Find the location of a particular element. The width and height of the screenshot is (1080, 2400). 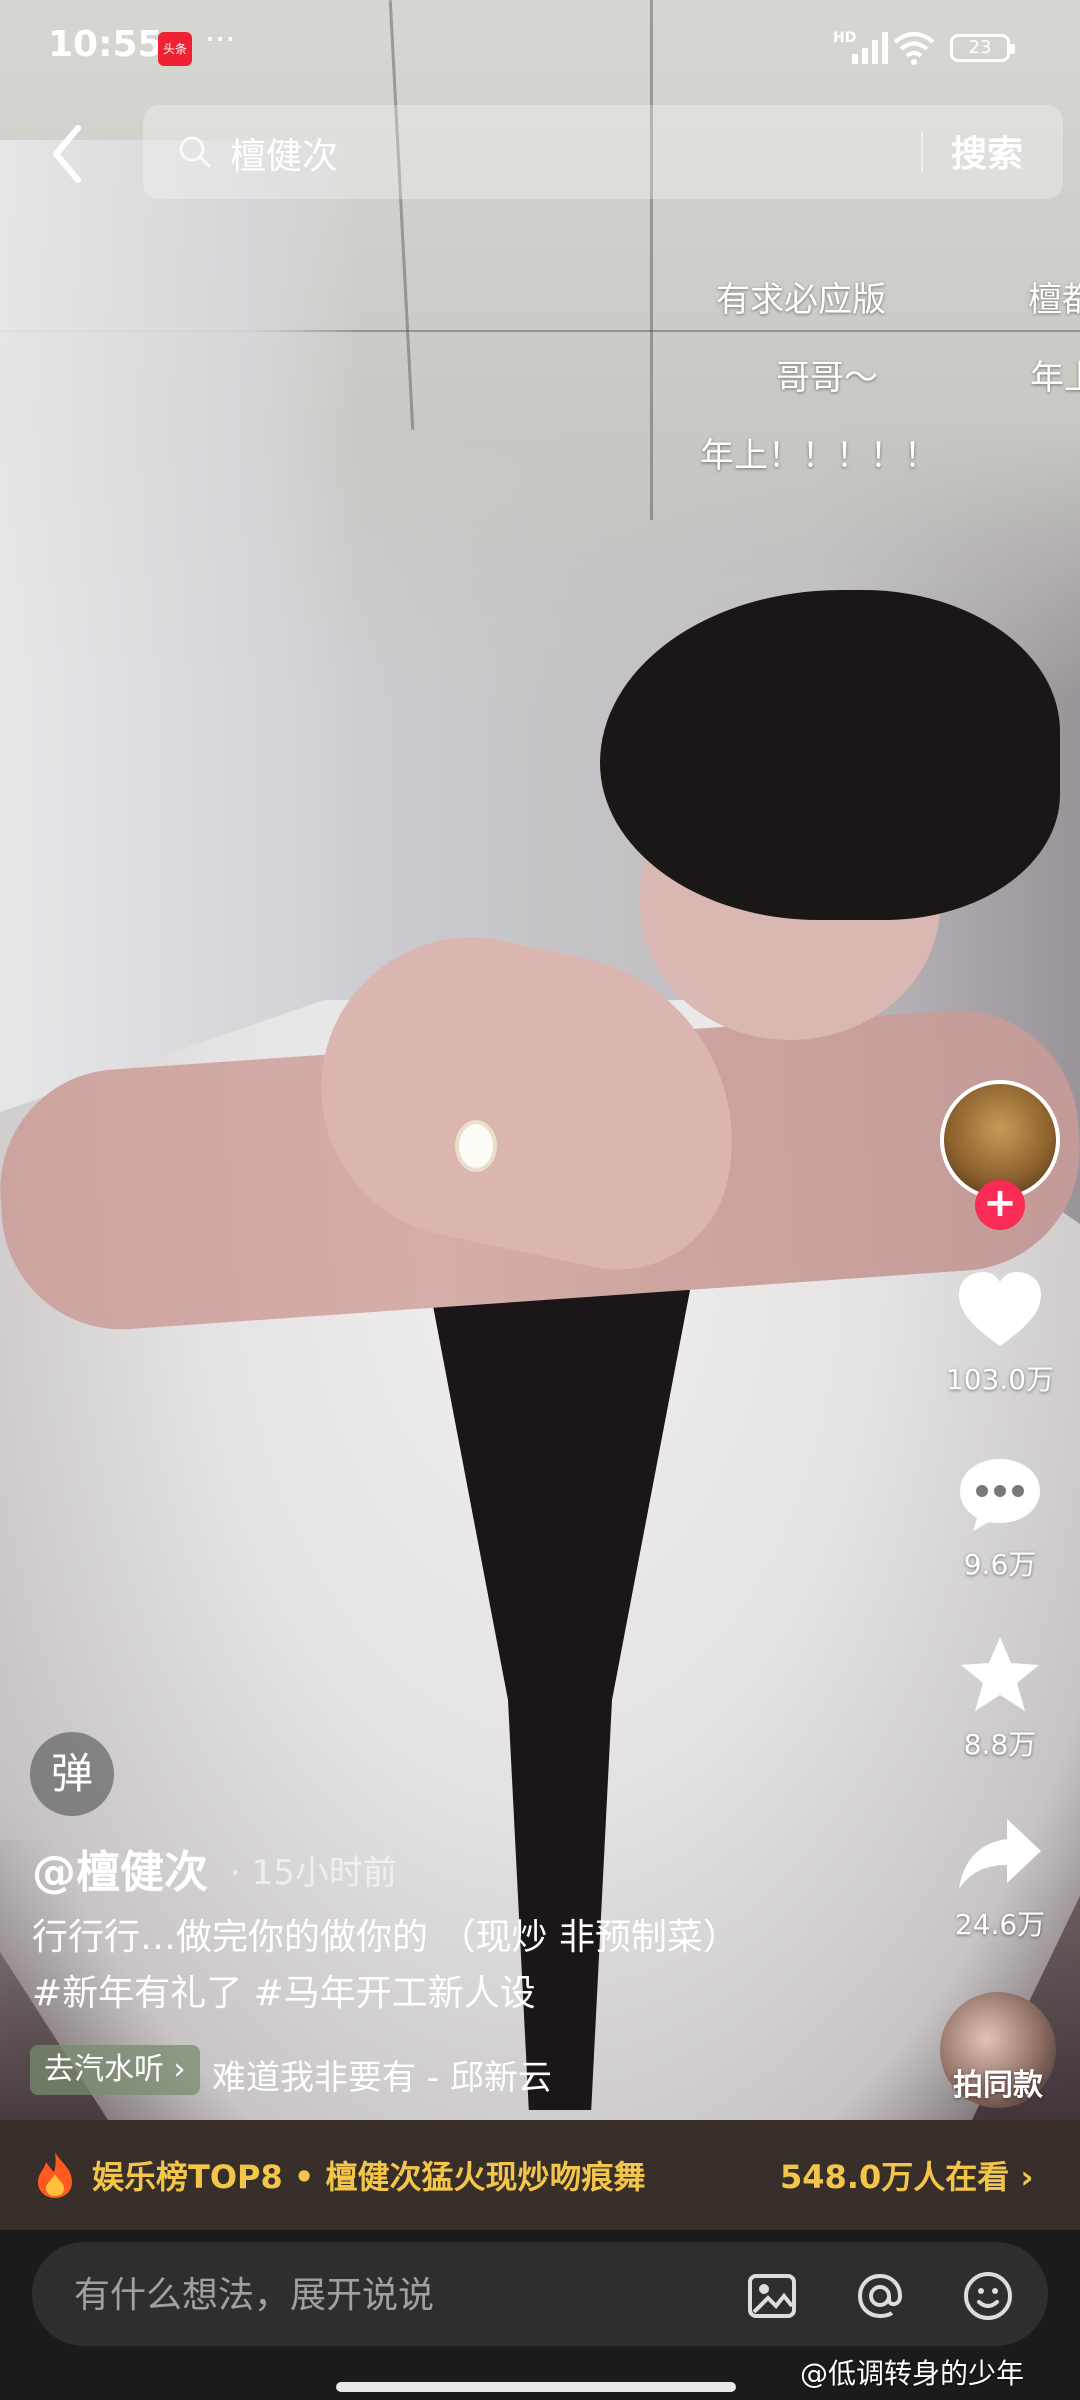

star-icon is located at coordinates (1000, 1674).